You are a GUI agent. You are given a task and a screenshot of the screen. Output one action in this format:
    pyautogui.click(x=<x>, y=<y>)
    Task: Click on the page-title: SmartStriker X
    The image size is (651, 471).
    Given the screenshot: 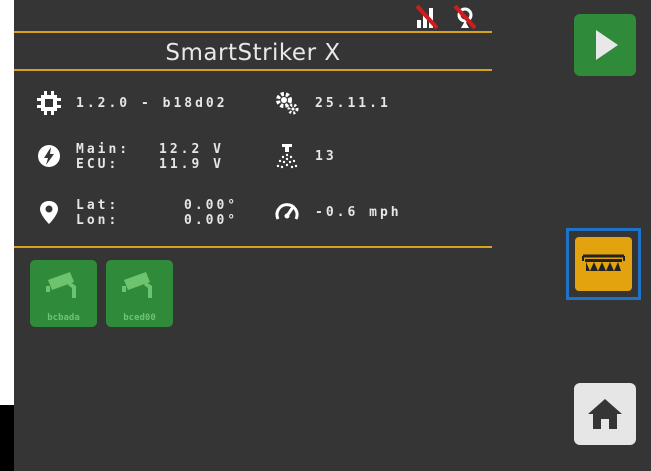 What is the action you would take?
    pyautogui.click(x=253, y=53)
    